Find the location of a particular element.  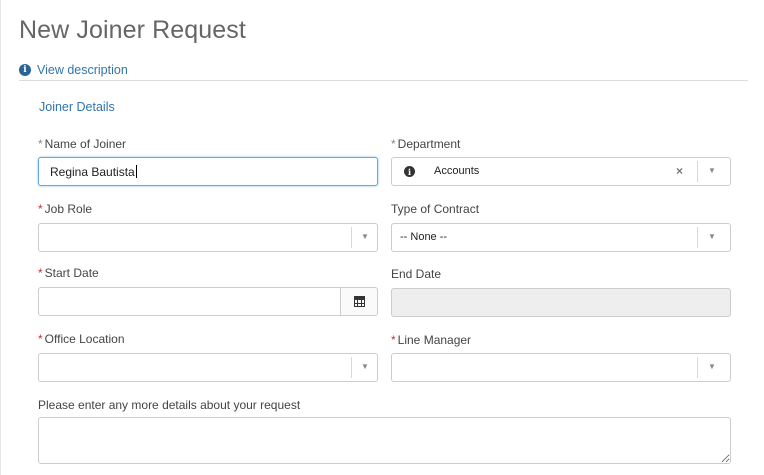

department-label-text: Department is located at coordinates (429, 144).